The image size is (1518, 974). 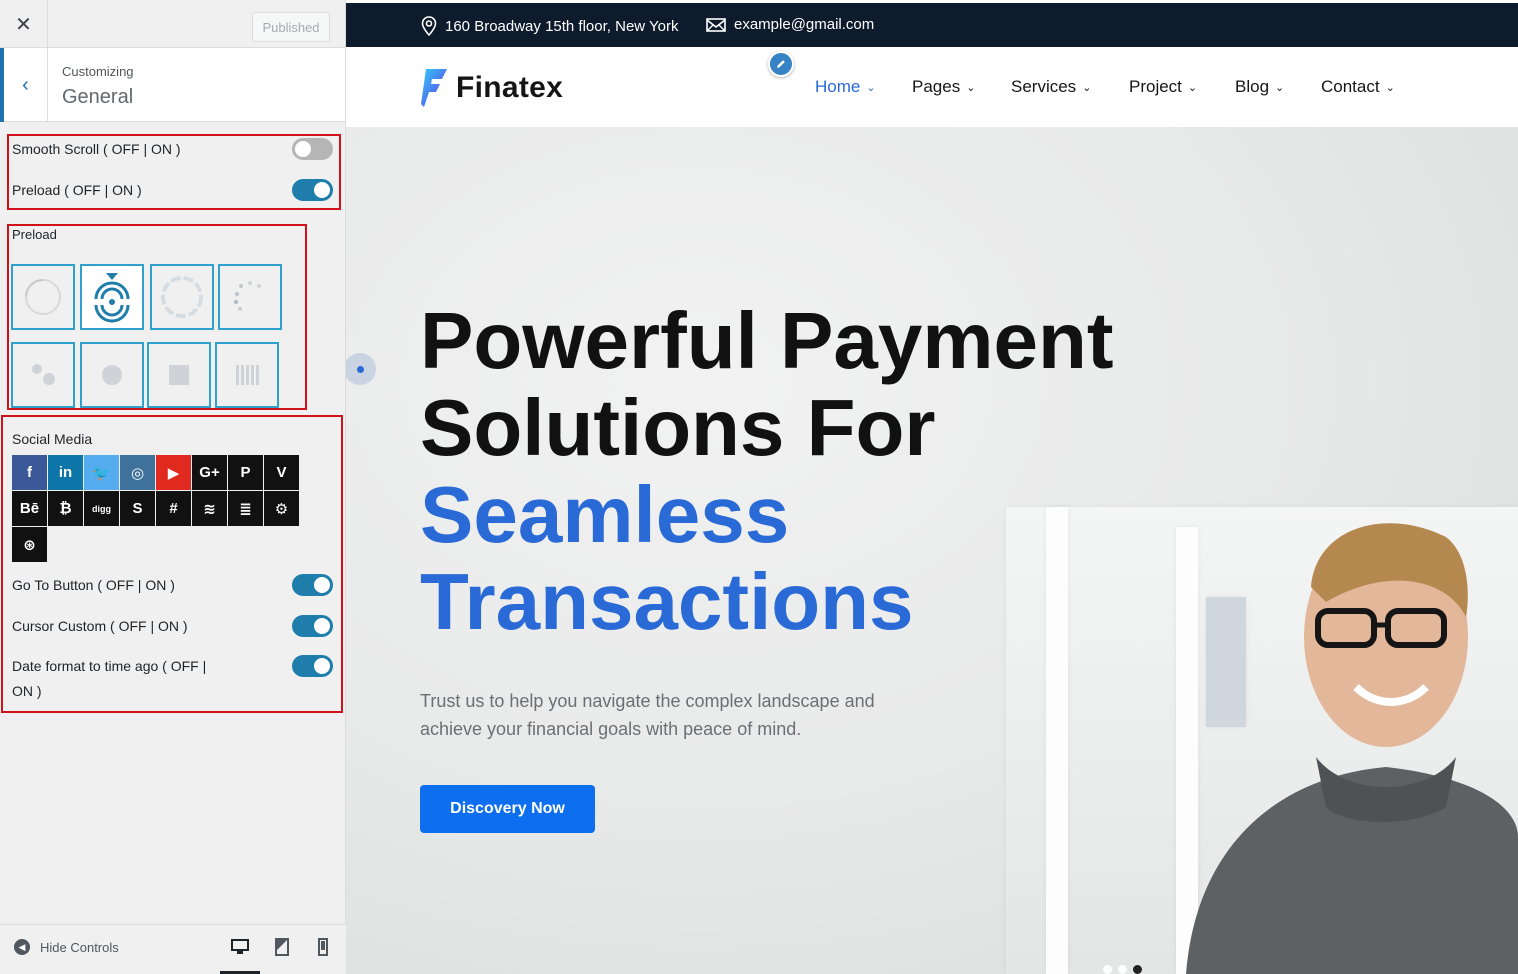 I want to click on slack-icon: #, so click(x=173, y=508).